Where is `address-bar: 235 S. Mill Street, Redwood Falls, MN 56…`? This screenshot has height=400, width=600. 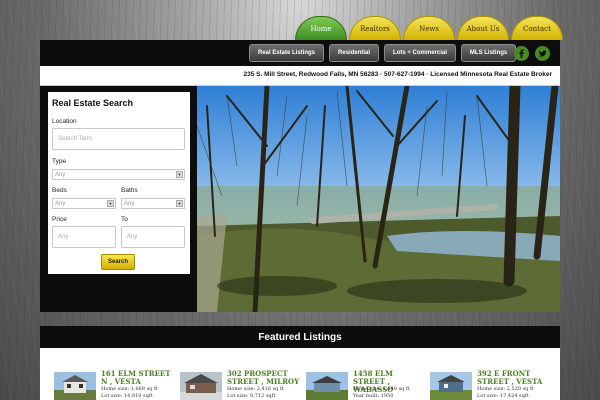 address-bar: 235 S. Mill Street, Redwood Falls, MN 56… is located at coordinates (300, 76).